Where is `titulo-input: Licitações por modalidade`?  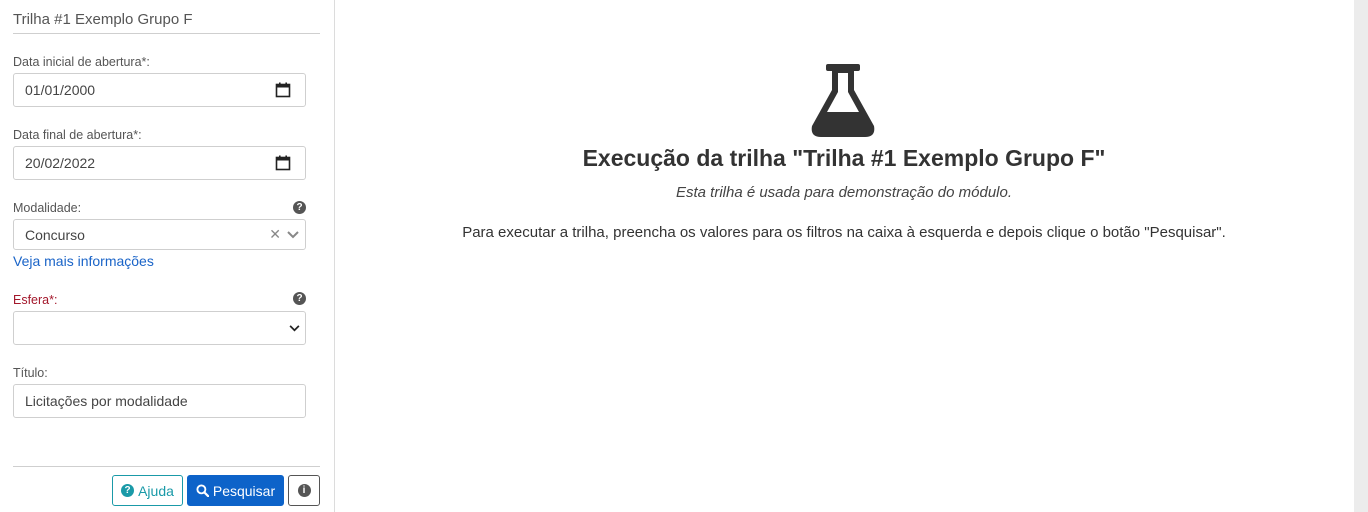
titulo-input: Licitações por modalidade is located at coordinates (159, 401).